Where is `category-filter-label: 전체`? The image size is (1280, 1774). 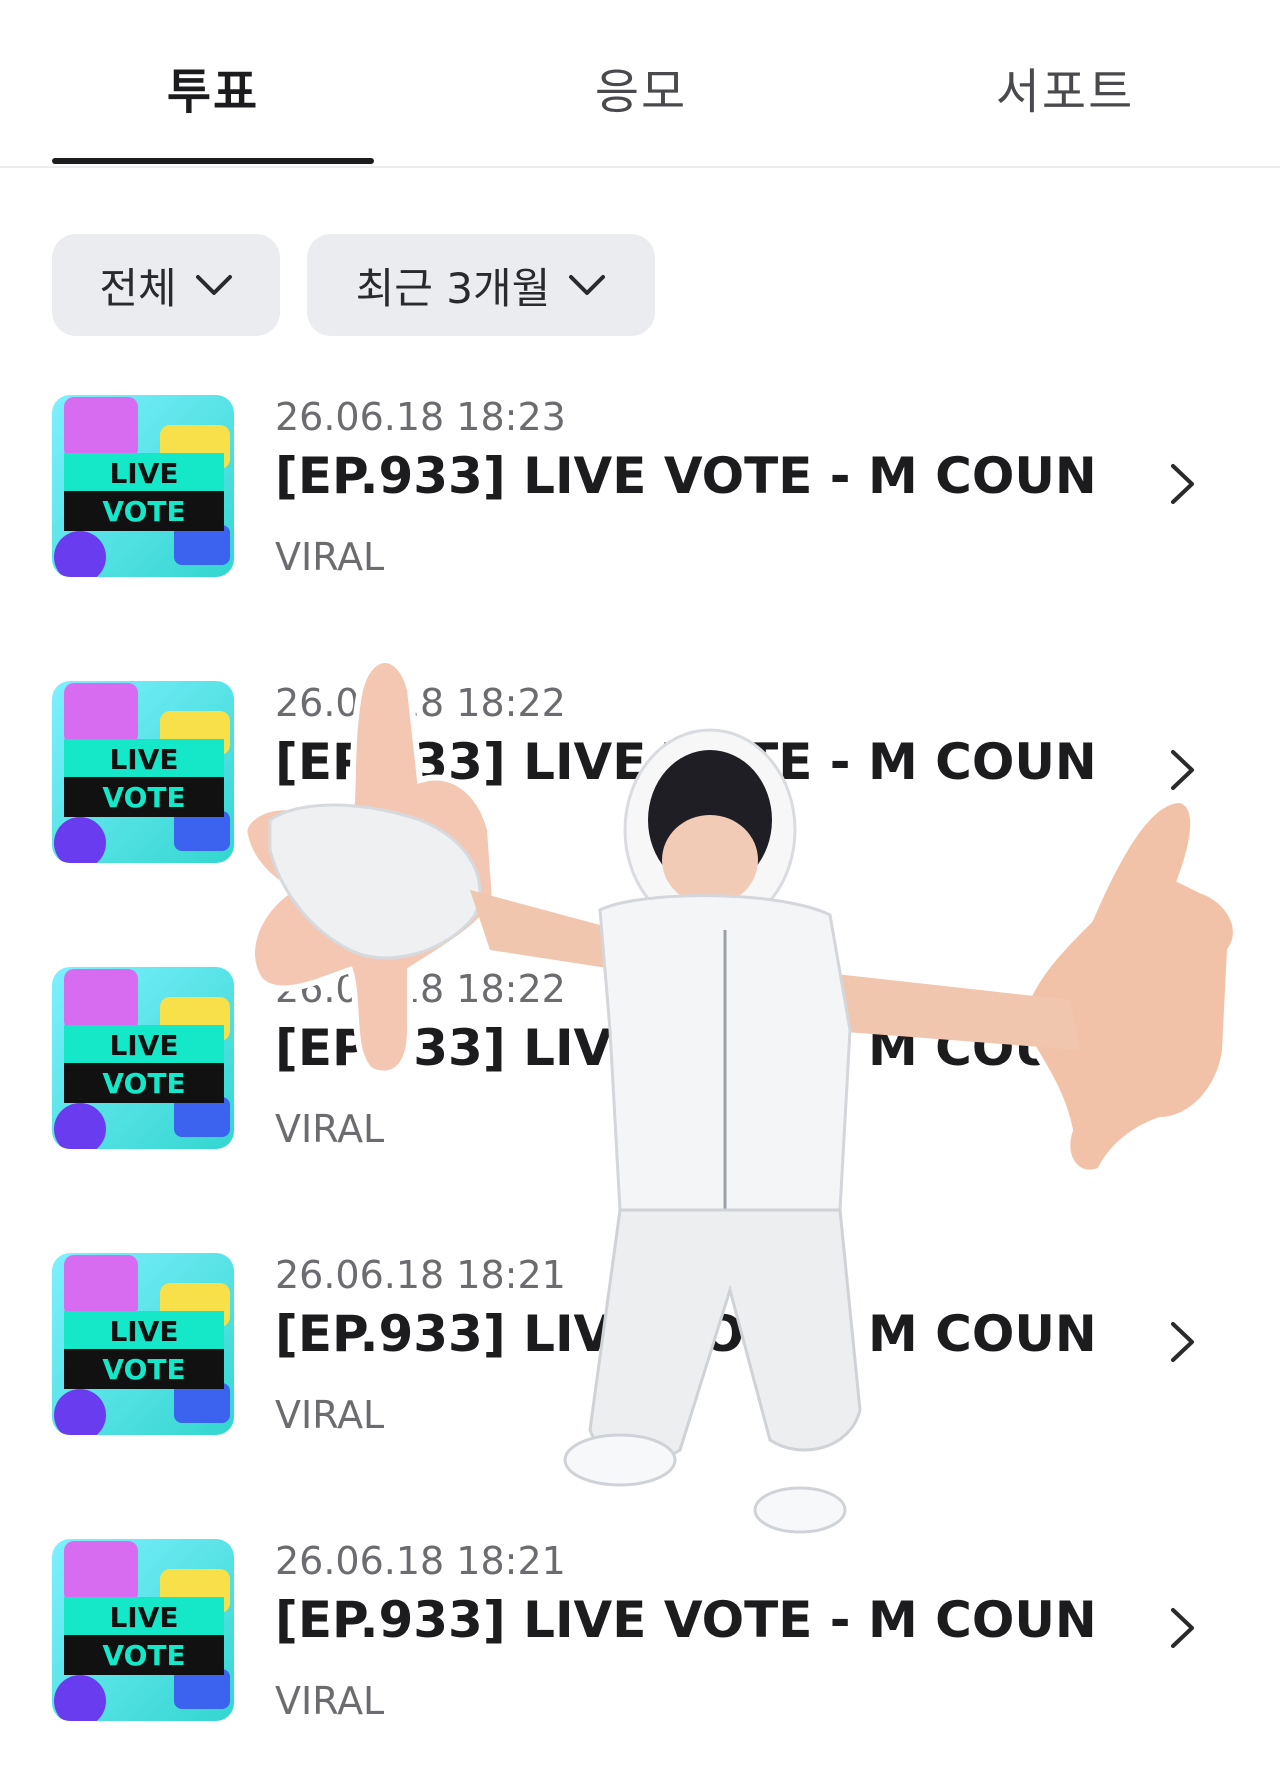
category-filter-label: 전체 is located at coordinates (138, 288).